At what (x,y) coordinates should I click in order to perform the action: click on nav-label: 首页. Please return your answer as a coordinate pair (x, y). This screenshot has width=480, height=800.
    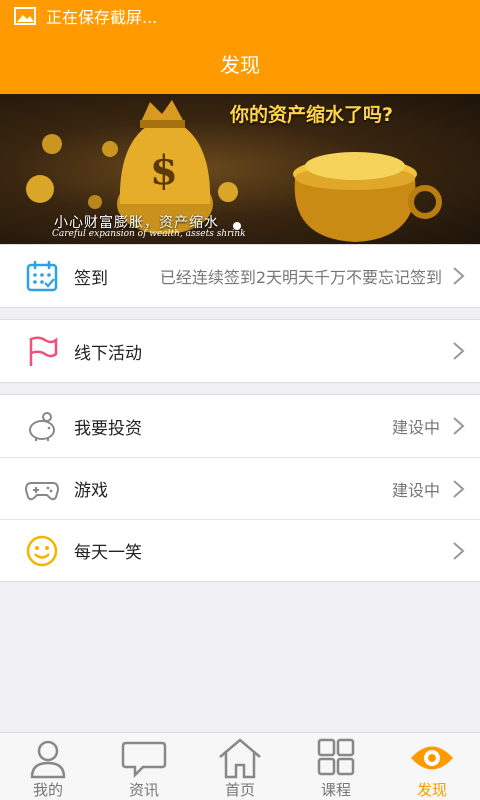
    Looking at the image, I should click on (239, 790).